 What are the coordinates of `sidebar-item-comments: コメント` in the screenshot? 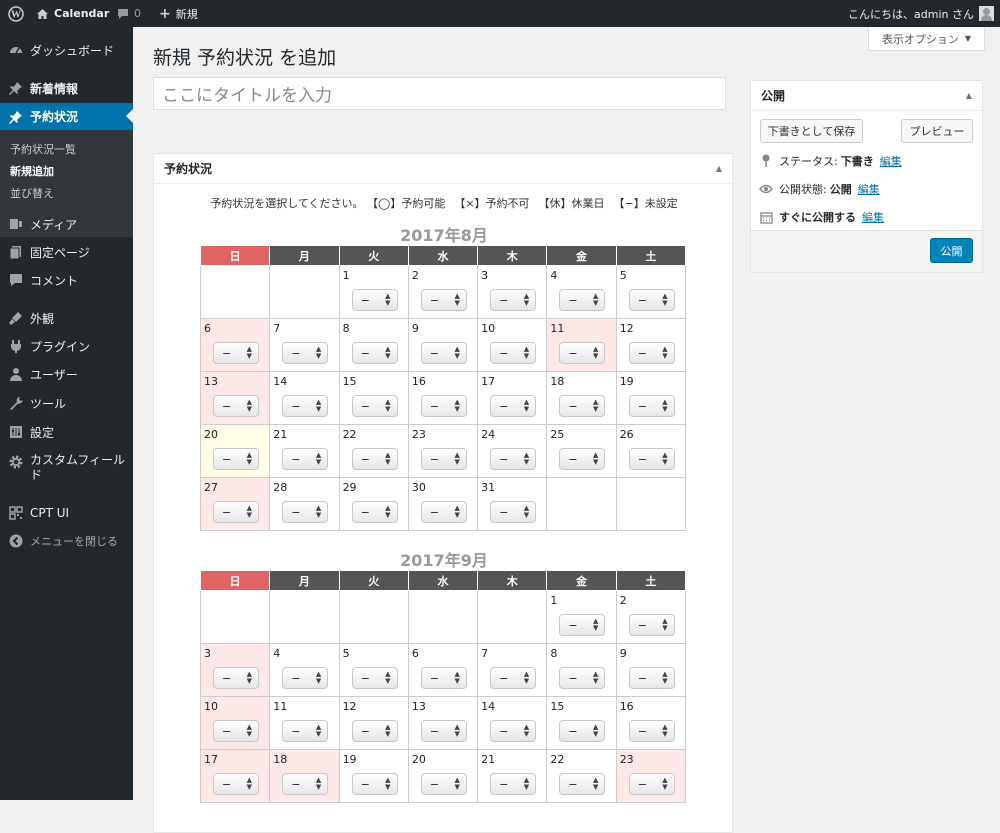 It's located at (66, 280).